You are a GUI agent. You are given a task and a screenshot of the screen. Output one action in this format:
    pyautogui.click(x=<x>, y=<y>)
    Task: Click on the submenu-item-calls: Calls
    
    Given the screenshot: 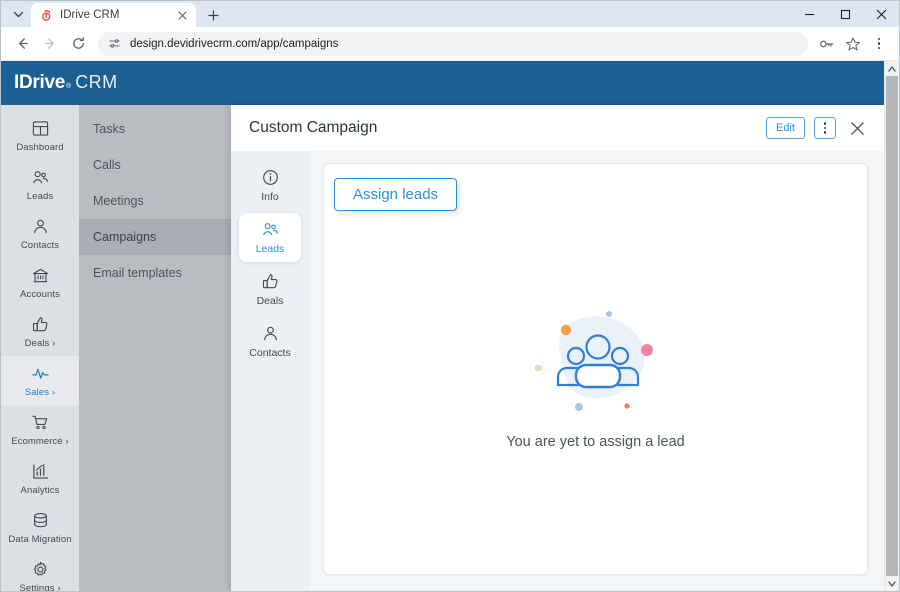 What is the action you would take?
    pyautogui.click(x=155, y=165)
    